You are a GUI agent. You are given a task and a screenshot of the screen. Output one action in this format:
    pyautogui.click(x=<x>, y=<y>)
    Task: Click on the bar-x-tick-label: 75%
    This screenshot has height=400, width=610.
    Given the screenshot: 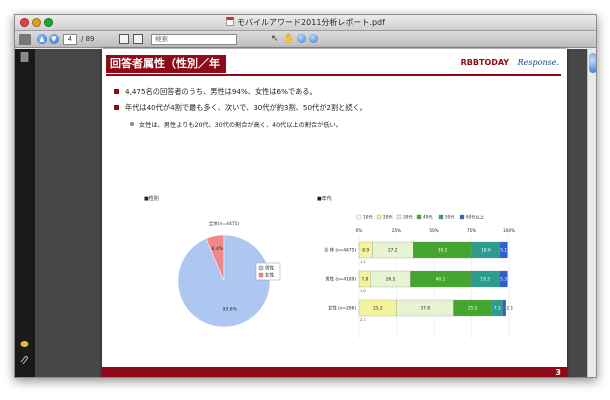 What is the action you would take?
    pyautogui.click(x=471, y=230)
    